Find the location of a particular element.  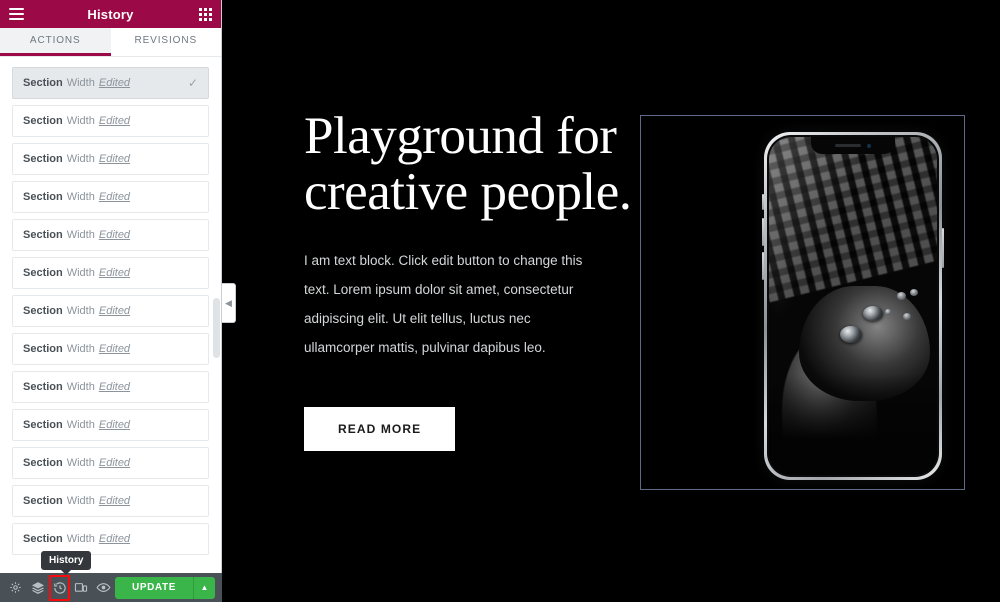

preview-button is located at coordinates (104, 587).